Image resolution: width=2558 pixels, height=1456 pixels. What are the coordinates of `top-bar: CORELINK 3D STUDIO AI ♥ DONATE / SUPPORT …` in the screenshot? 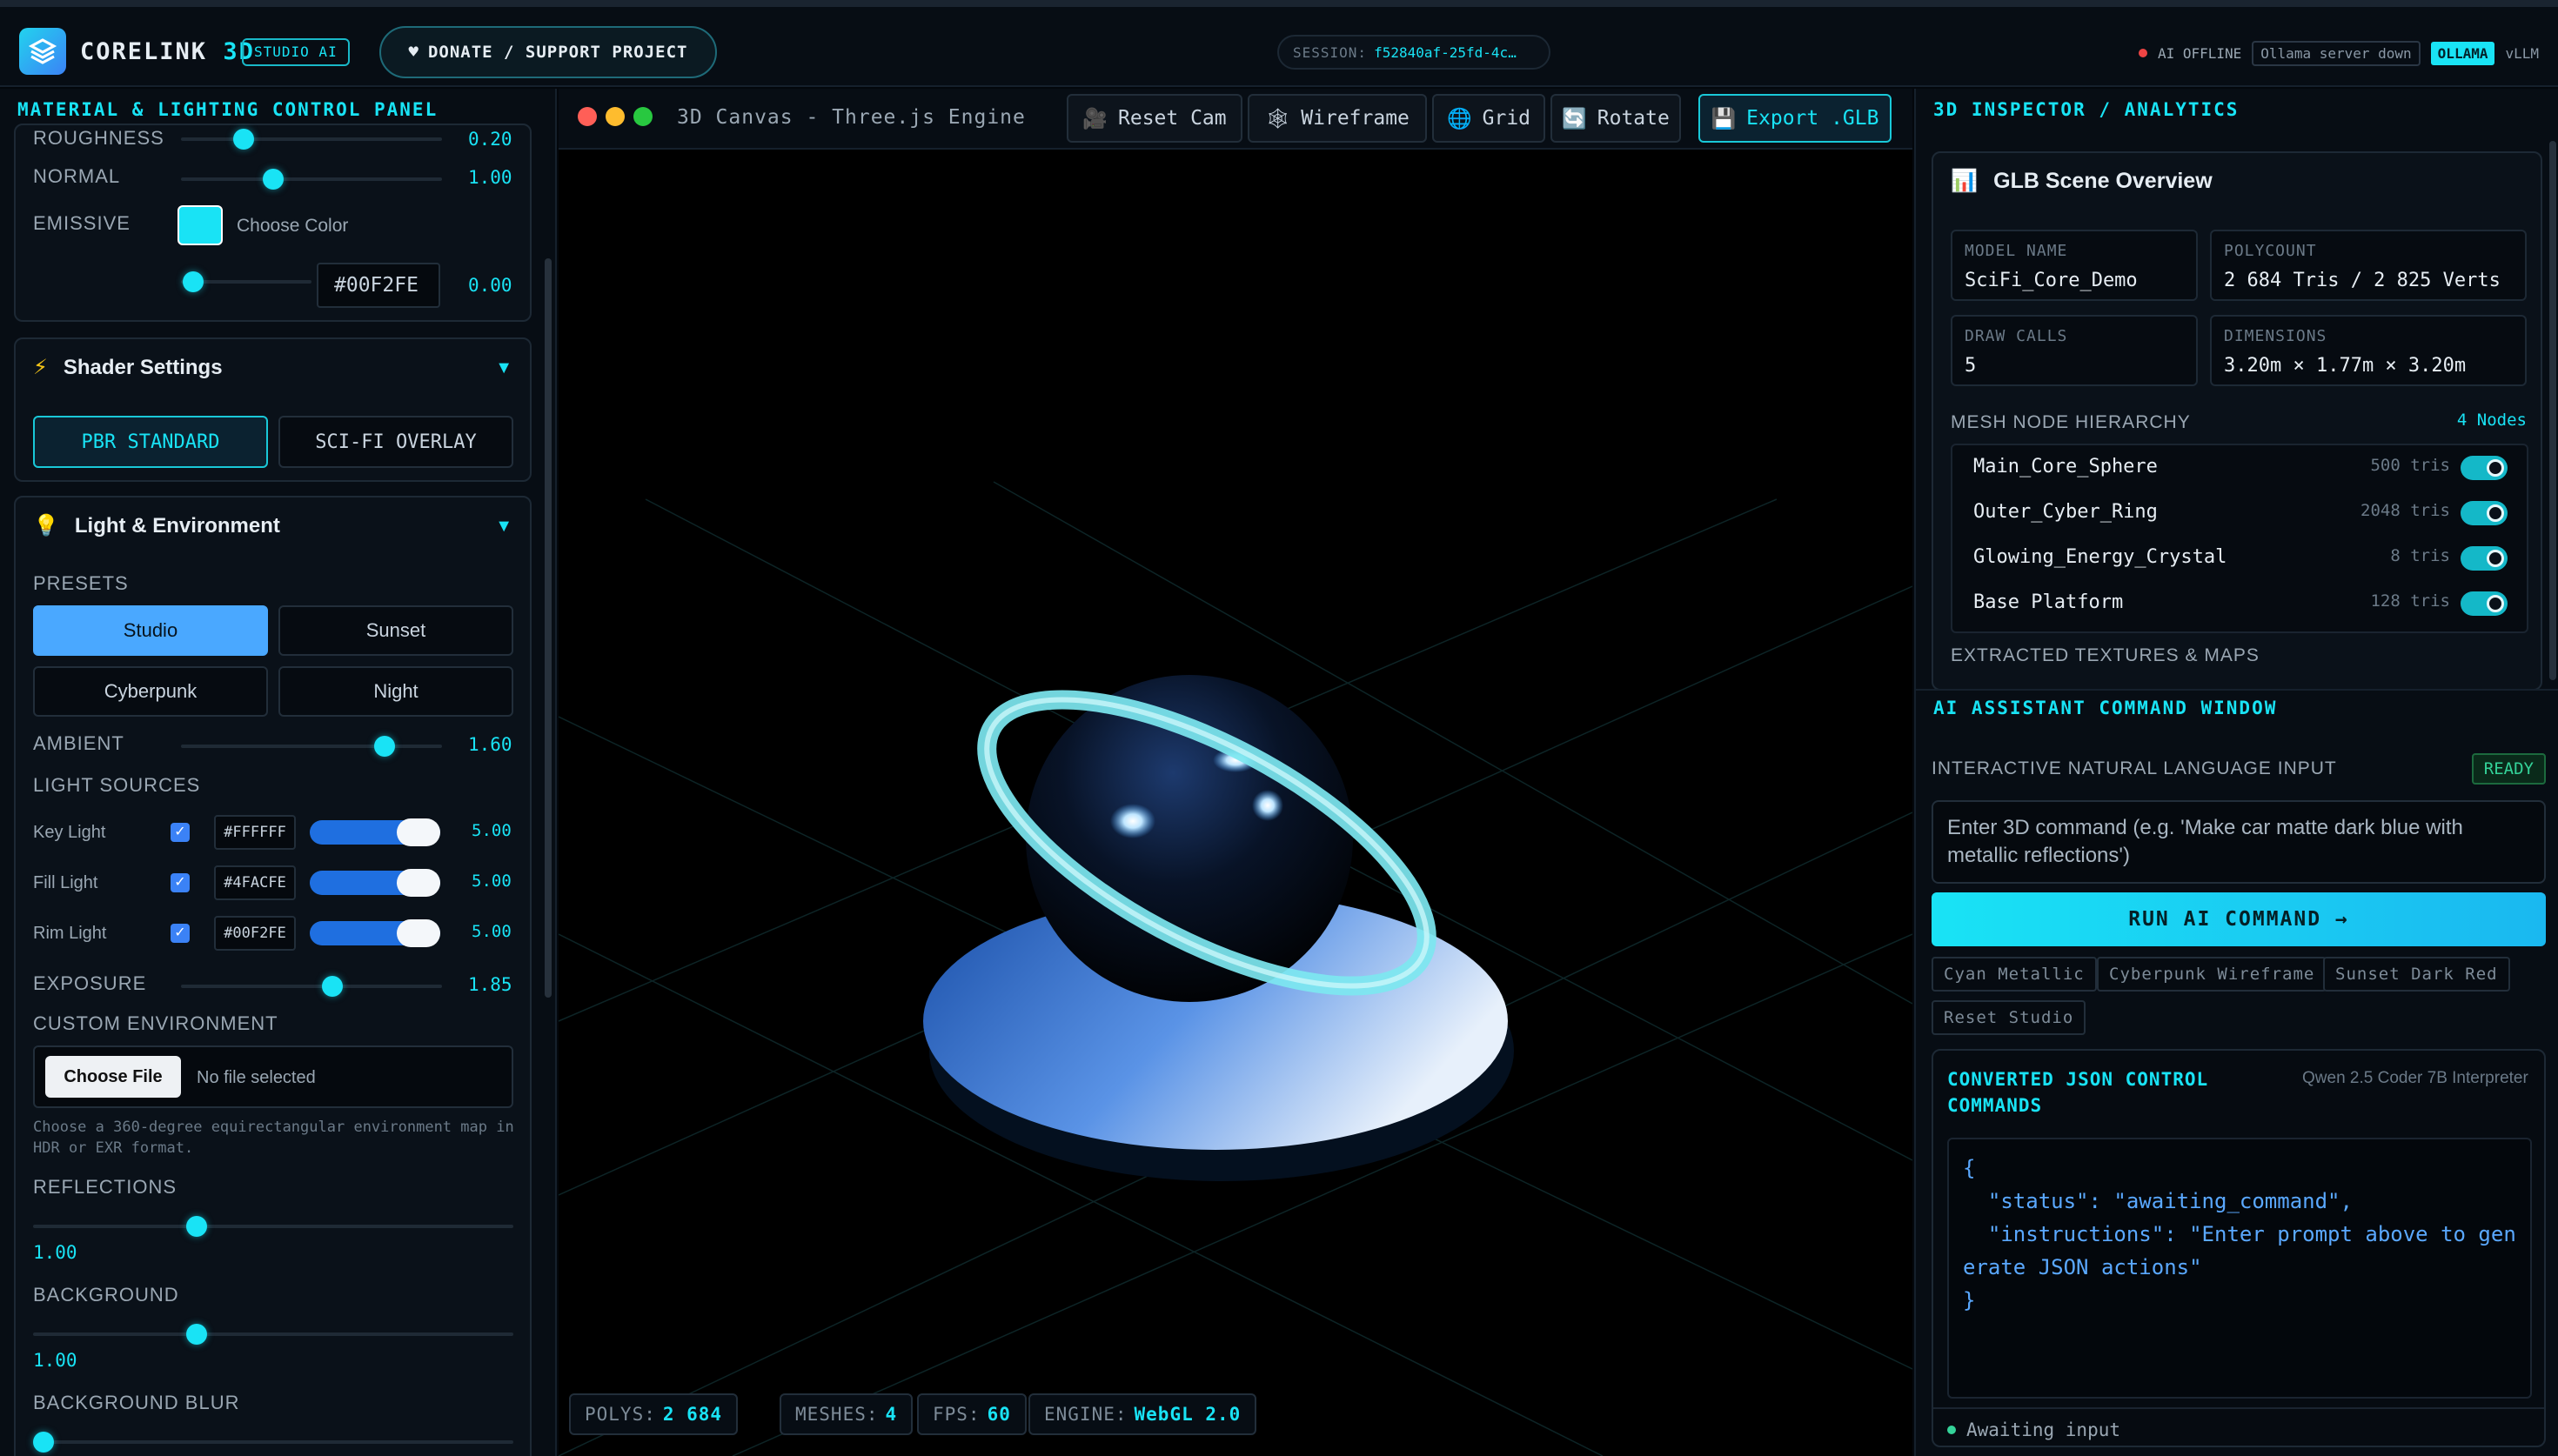 It's located at (1279, 43).